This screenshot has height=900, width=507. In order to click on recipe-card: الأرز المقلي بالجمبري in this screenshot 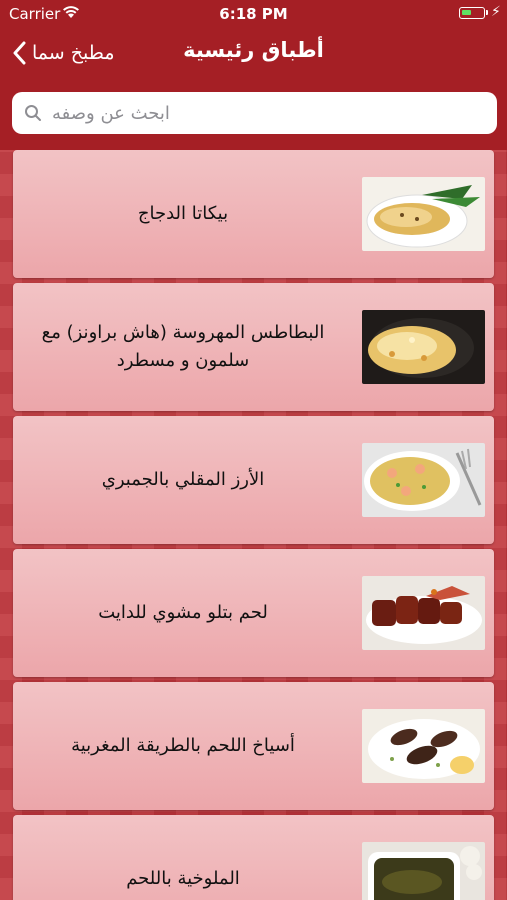, I will do `click(253, 480)`.